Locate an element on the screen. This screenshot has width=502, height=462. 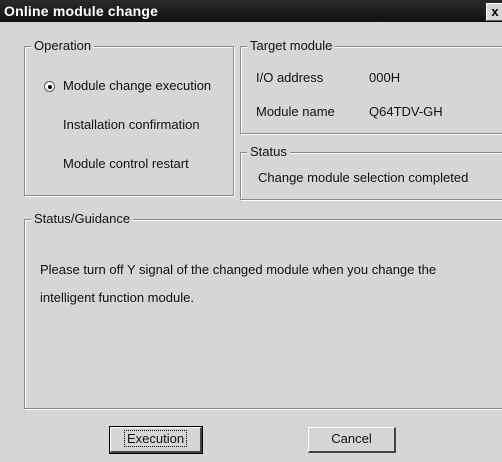
cancel-button-label: Cancel is located at coordinates (351, 438).